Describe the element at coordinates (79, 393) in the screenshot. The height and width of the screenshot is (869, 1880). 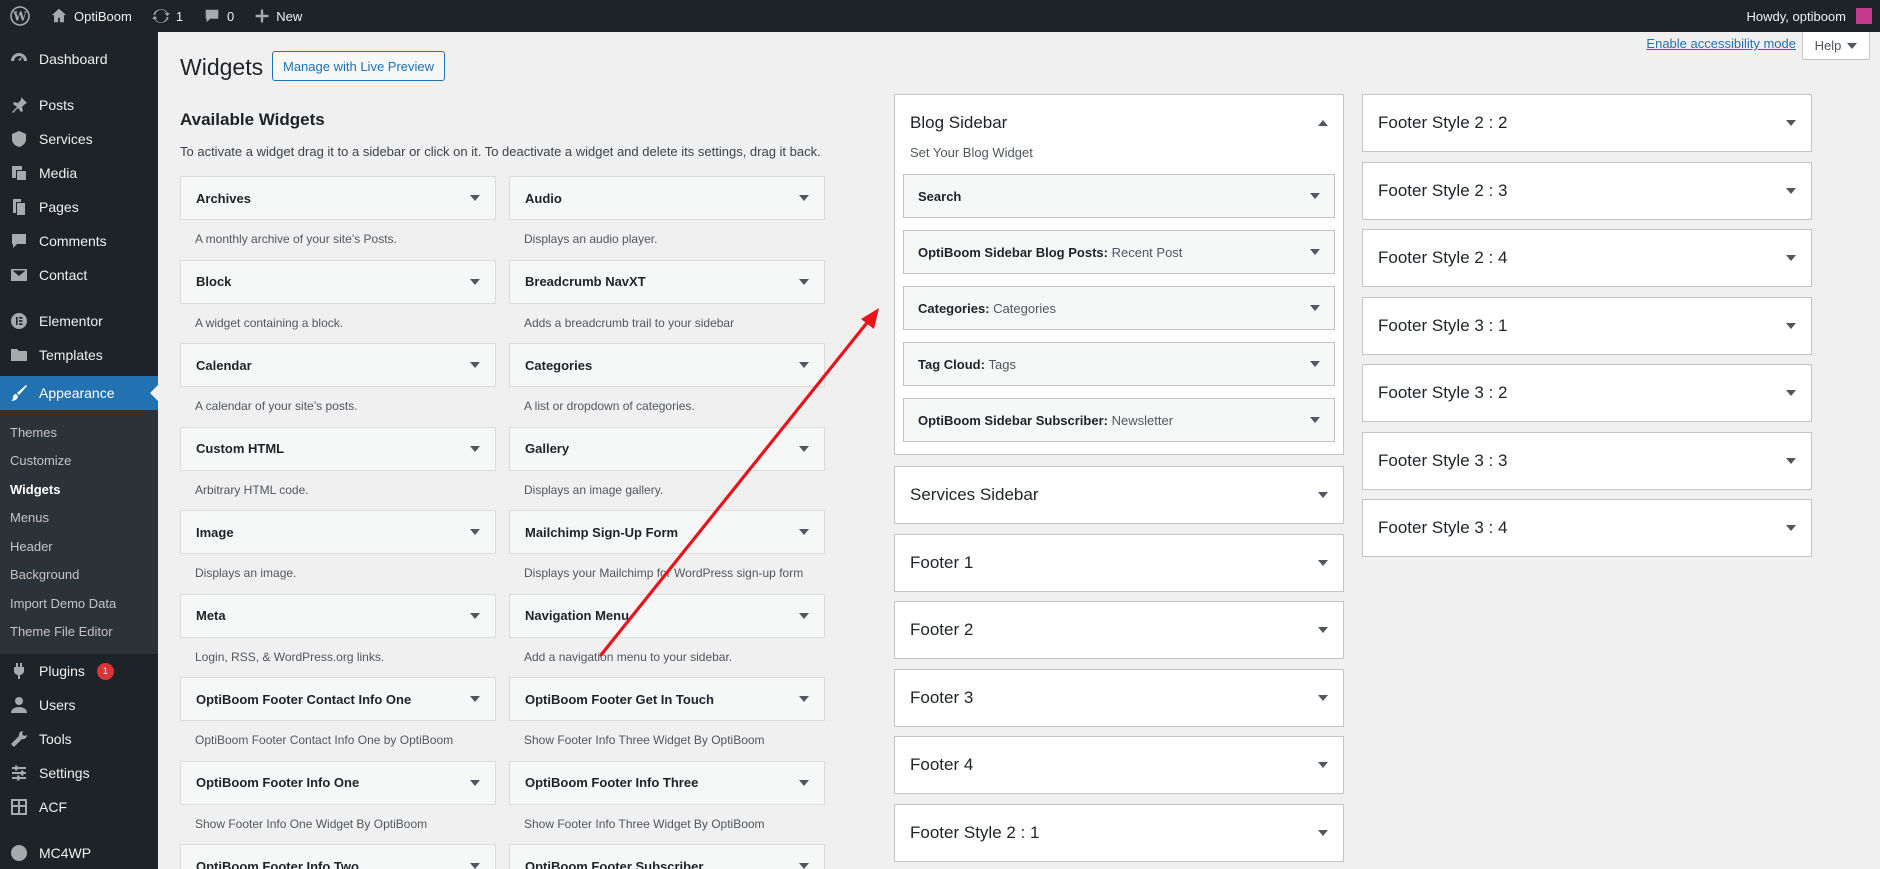
I see `menu-item-appearance: Appearance` at that location.